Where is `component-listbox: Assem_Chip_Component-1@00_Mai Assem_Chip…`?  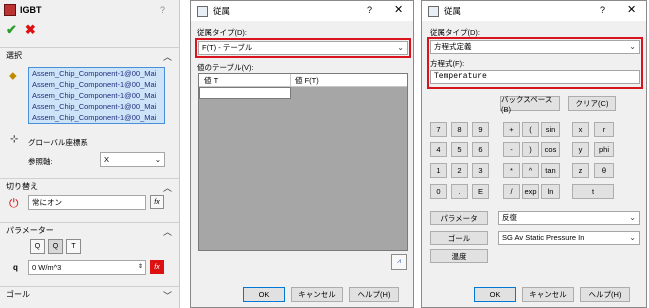
component-listbox: Assem_Chip_Component-1@00_Mai Assem_Chip… is located at coordinates (96, 95).